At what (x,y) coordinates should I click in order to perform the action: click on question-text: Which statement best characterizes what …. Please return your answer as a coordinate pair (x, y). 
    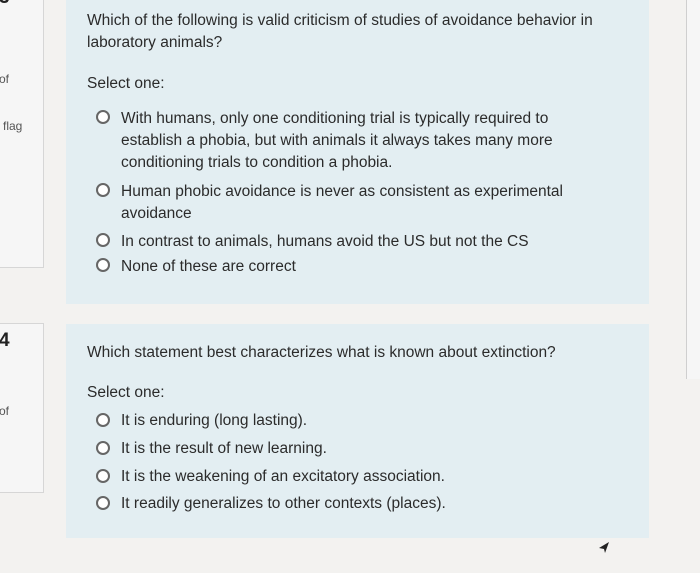
    Looking at the image, I should click on (321, 352).